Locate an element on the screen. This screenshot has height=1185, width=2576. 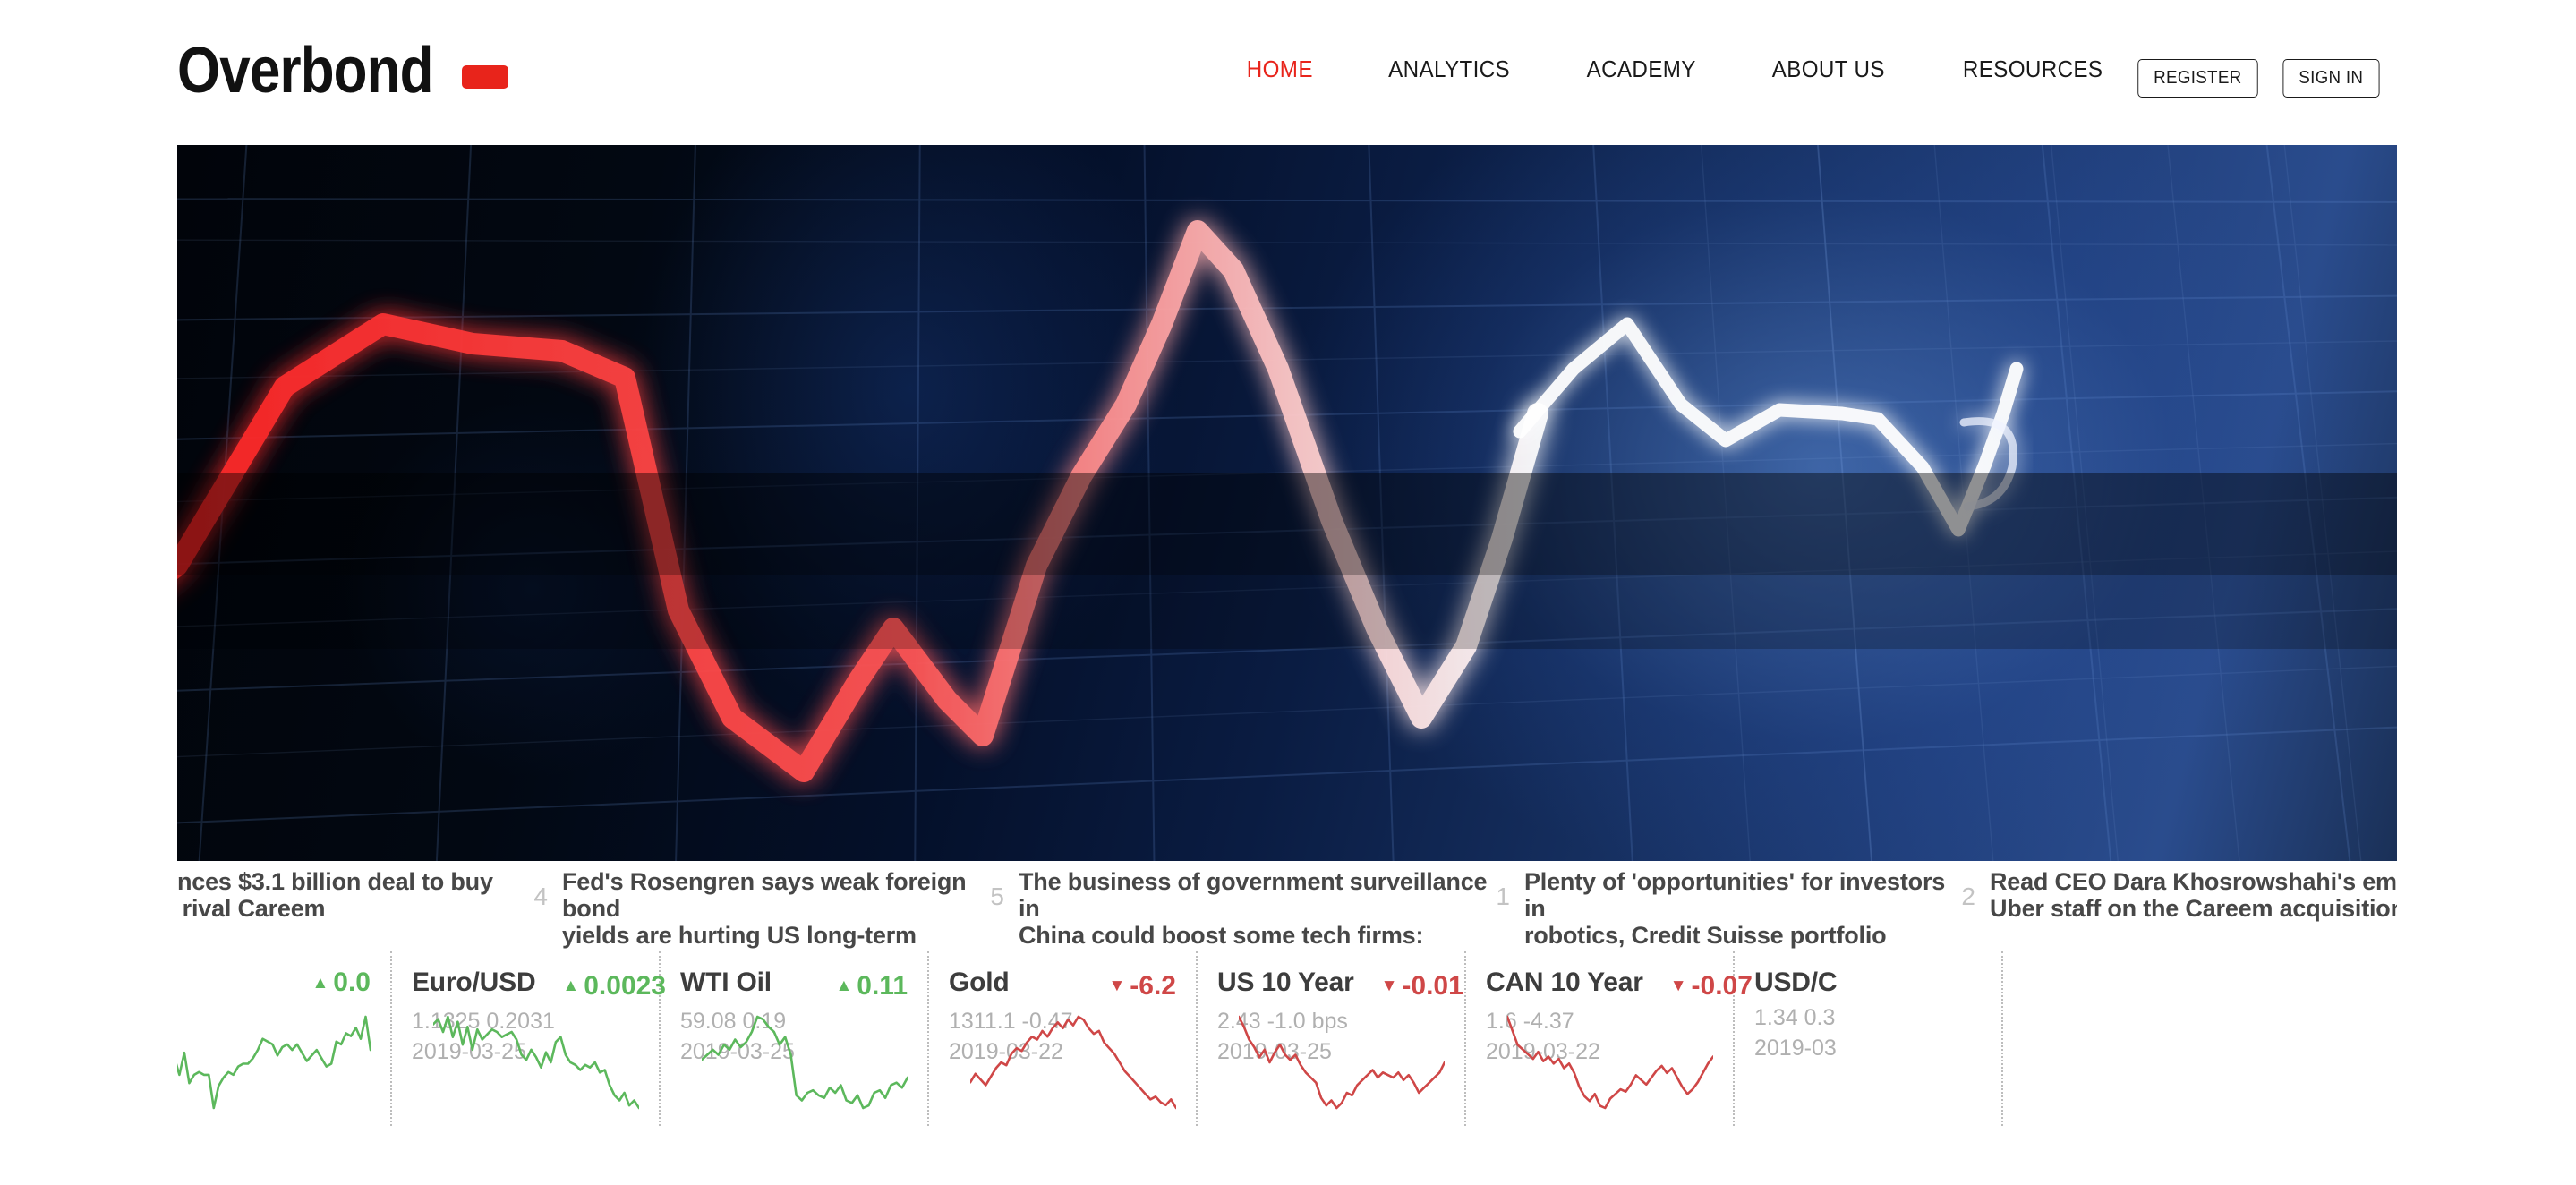
ticker-change-value: ▼ -0.01 is located at coordinates (1422, 987).